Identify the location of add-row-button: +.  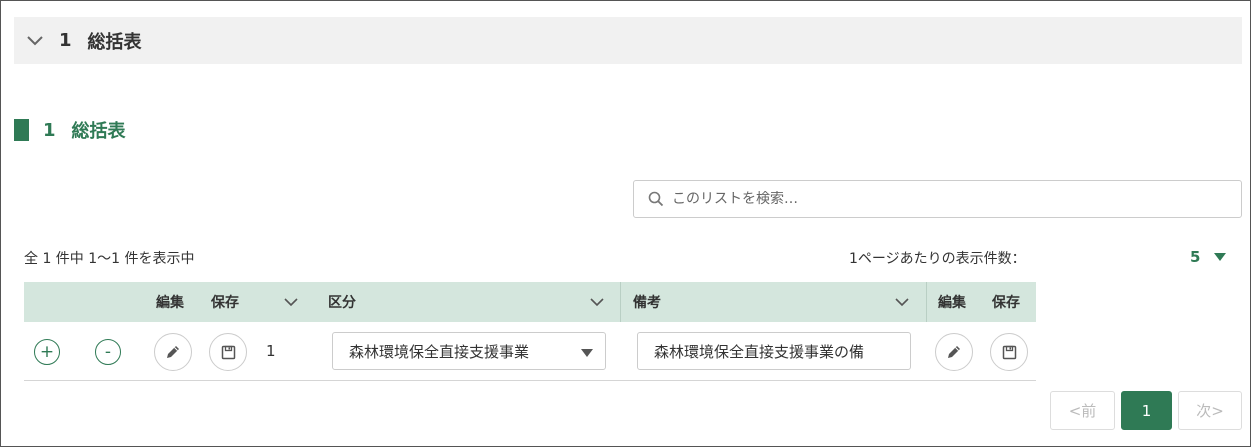
(47, 352).